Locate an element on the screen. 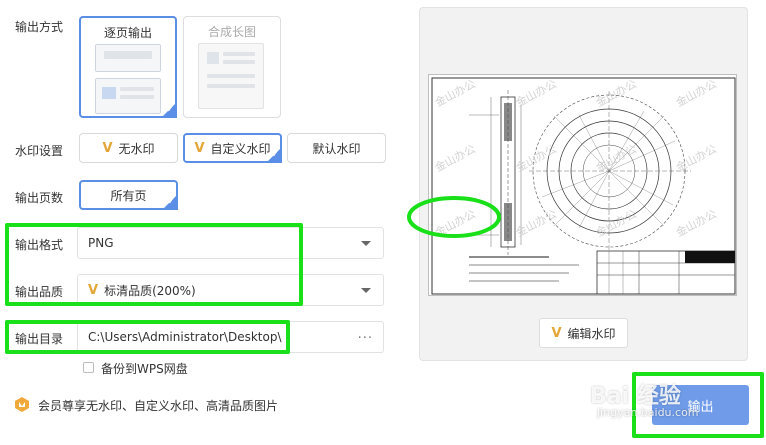 The height and width of the screenshot is (445, 766). mode-merge-long-card: 合成长图 is located at coordinates (232, 67).